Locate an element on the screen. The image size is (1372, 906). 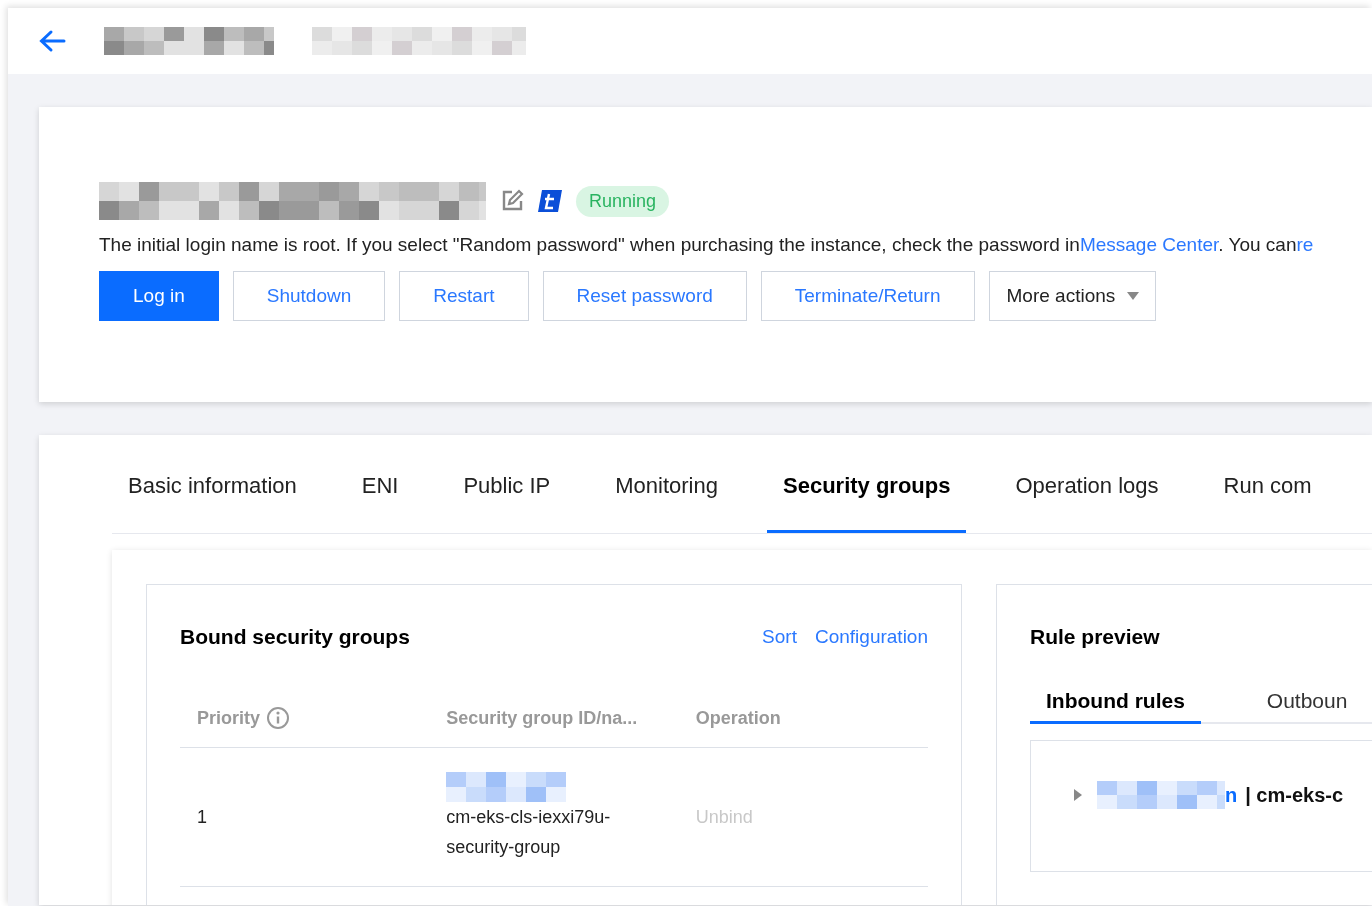
column-header: Operation is located at coordinates (738, 717).